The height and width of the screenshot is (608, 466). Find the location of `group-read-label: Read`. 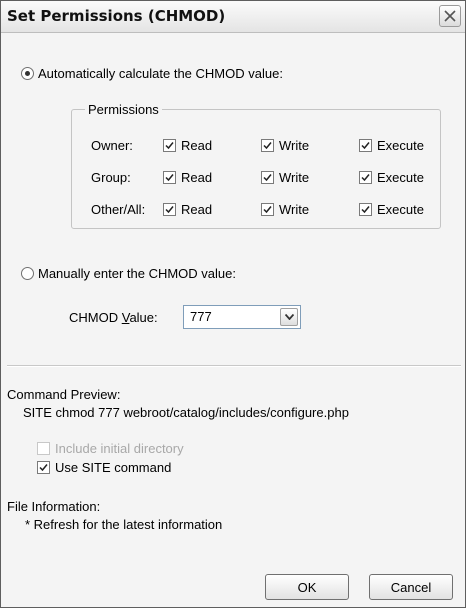

group-read-label: Read is located at coordinates (197, 177).